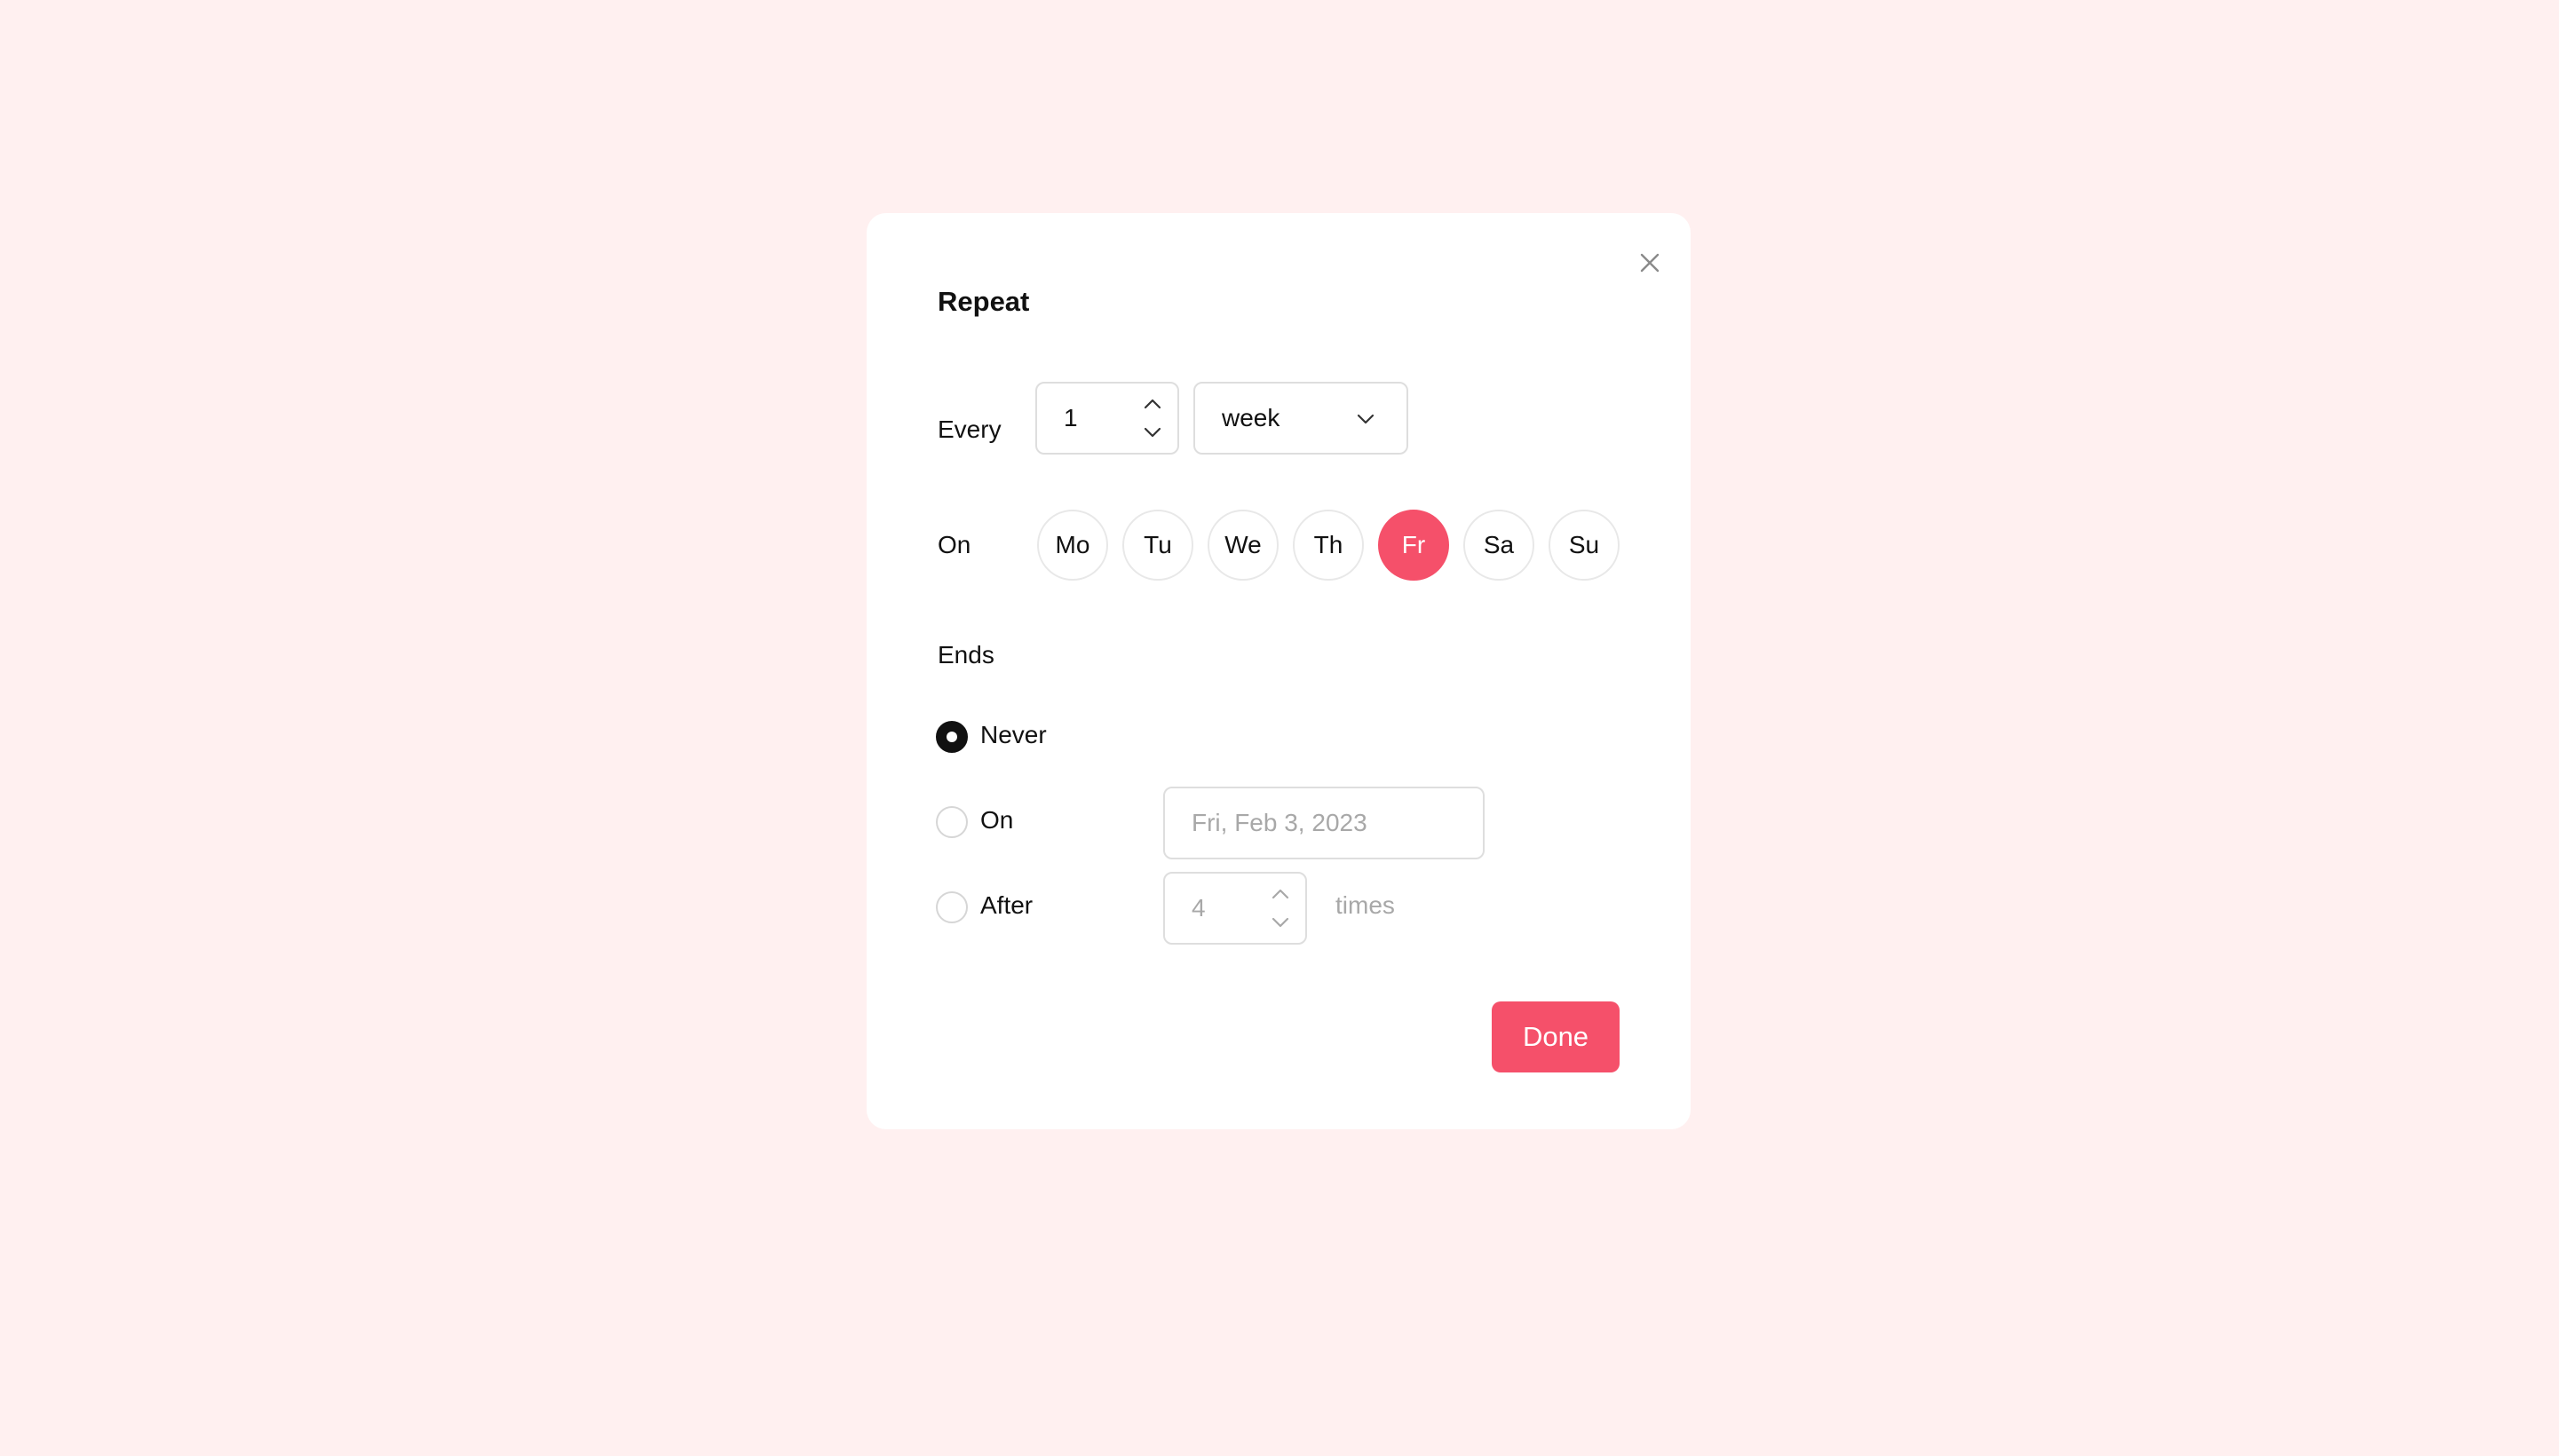  What do you see at coordinates (1251, 417) in the screenshot?
I see `unit-value: week` at bounding box center [1251, 417].